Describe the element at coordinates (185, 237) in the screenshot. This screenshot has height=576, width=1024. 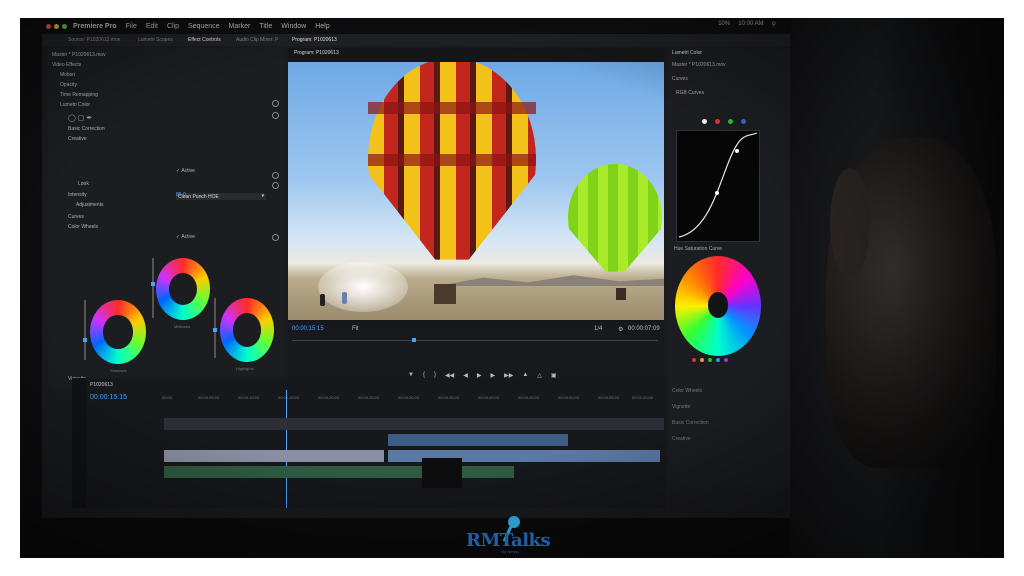
I see `wheels-active-checkbox: ✓ Active` at that location.